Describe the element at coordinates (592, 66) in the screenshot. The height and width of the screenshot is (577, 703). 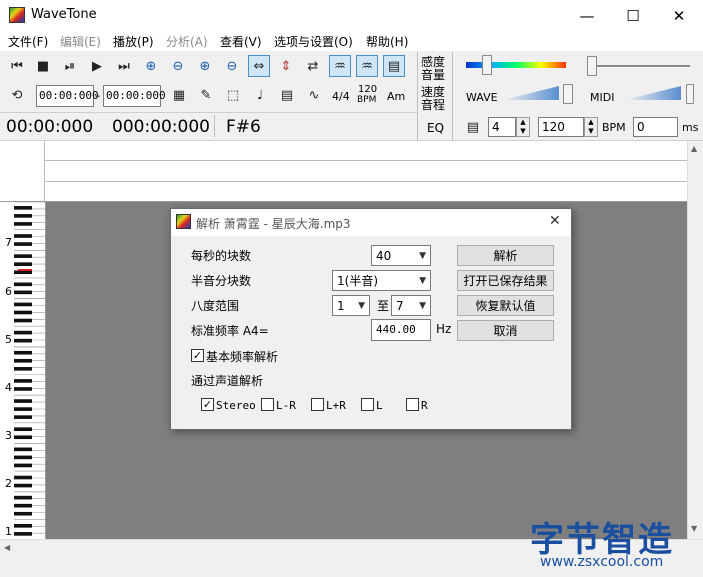
I see `volume-slider` at that location.